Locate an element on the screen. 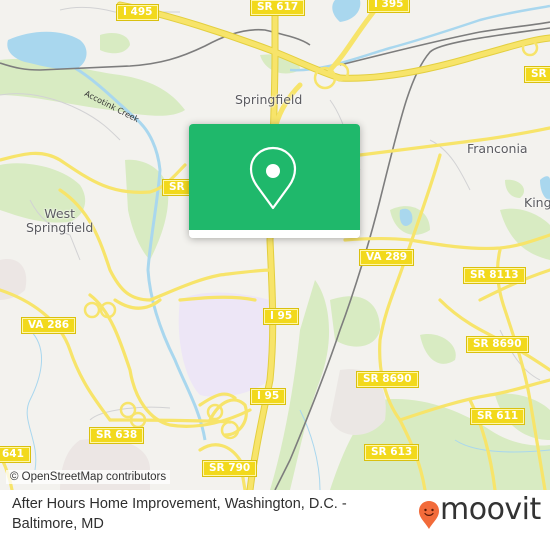  road-shield-sr617: SR 617 is located at coordinates (277, 8).